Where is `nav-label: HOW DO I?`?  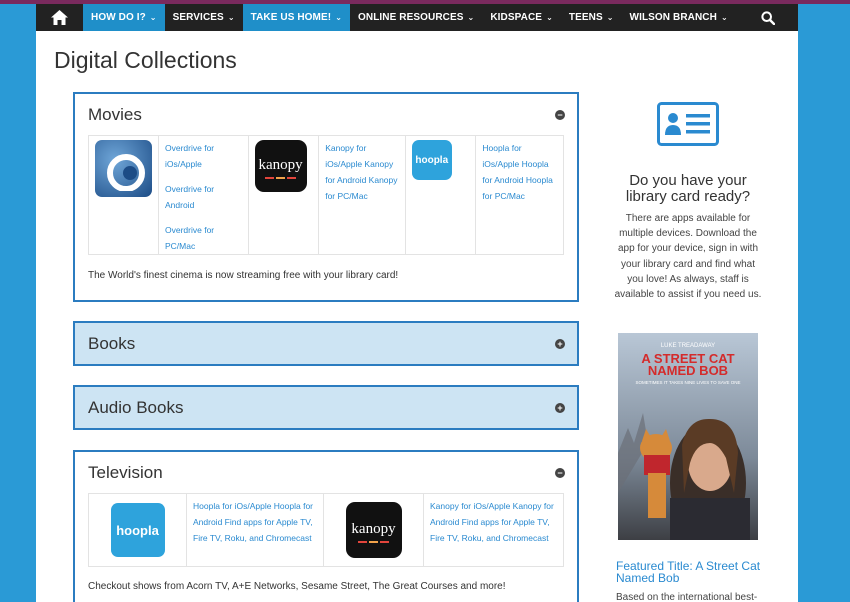 nav-label: HOW DO I? is located at coordinates (118, 17).